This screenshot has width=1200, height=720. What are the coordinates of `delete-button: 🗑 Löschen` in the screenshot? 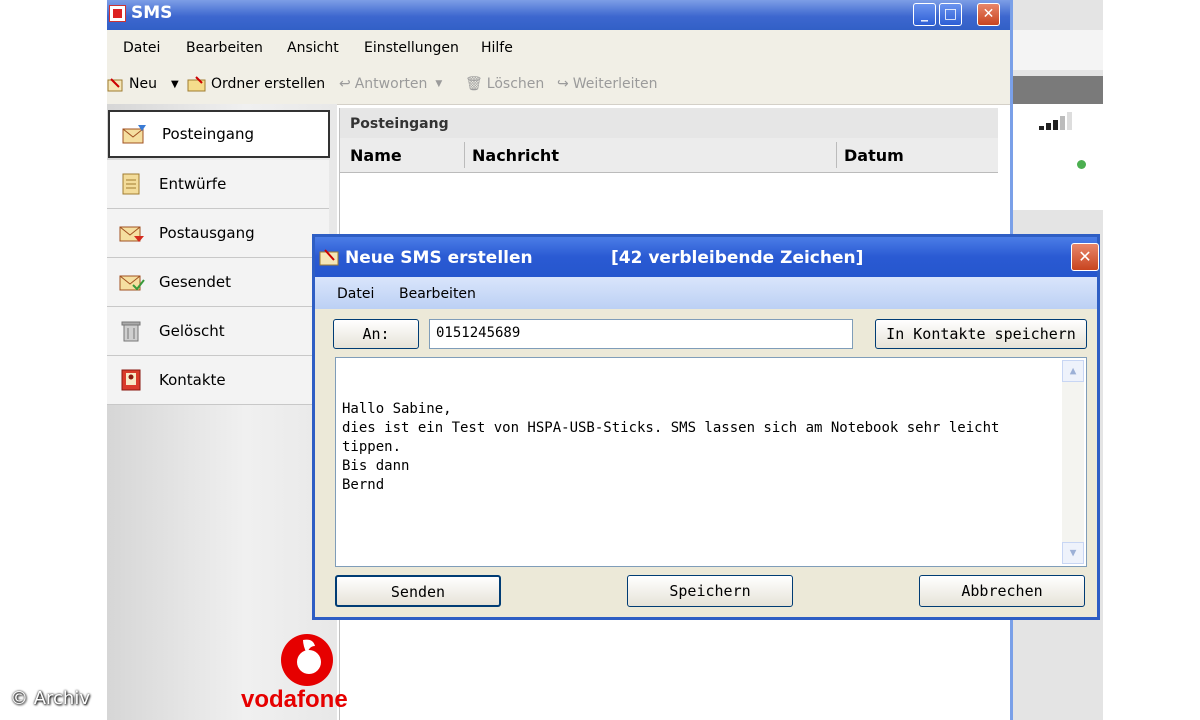 It's located at (504, 84).